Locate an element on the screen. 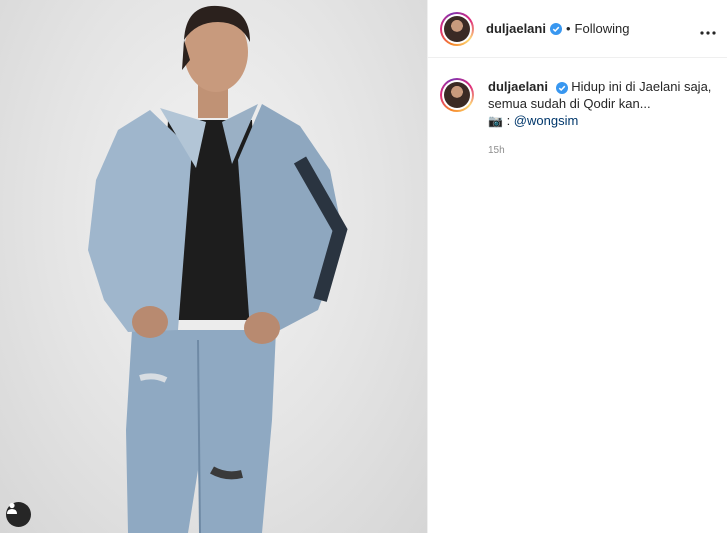  caption-avatar-image is located at coordinates (457, 95).